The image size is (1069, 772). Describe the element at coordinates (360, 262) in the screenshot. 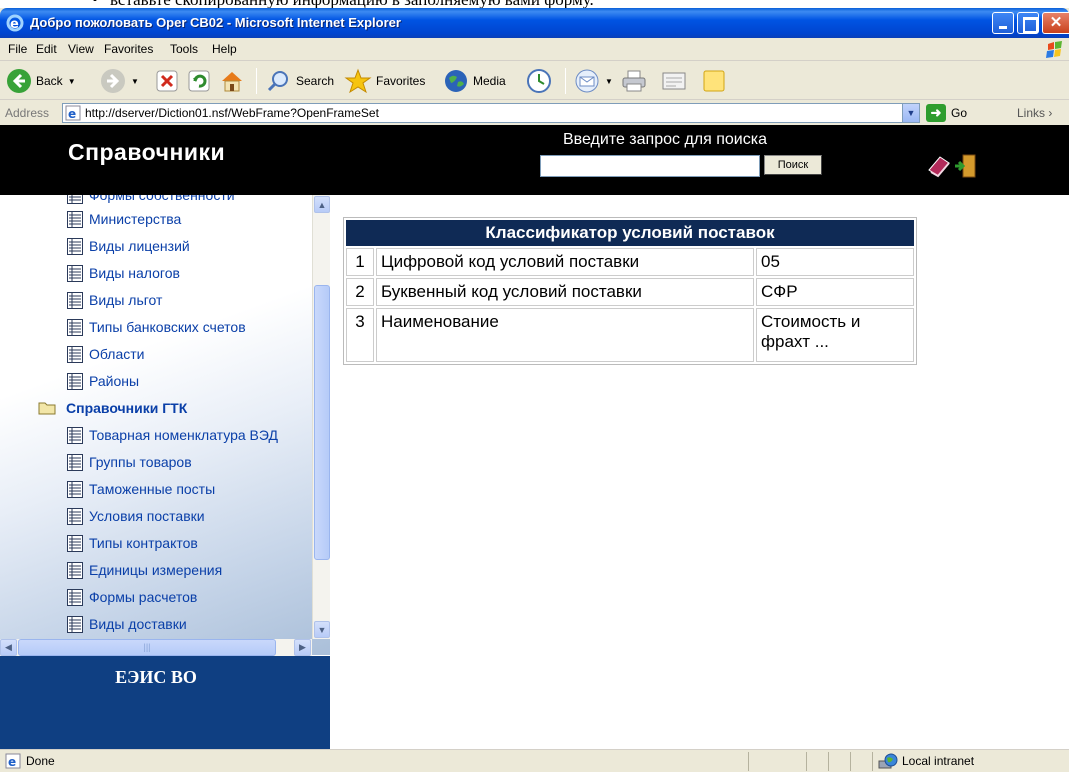

I see `row-number: 1` at that location.